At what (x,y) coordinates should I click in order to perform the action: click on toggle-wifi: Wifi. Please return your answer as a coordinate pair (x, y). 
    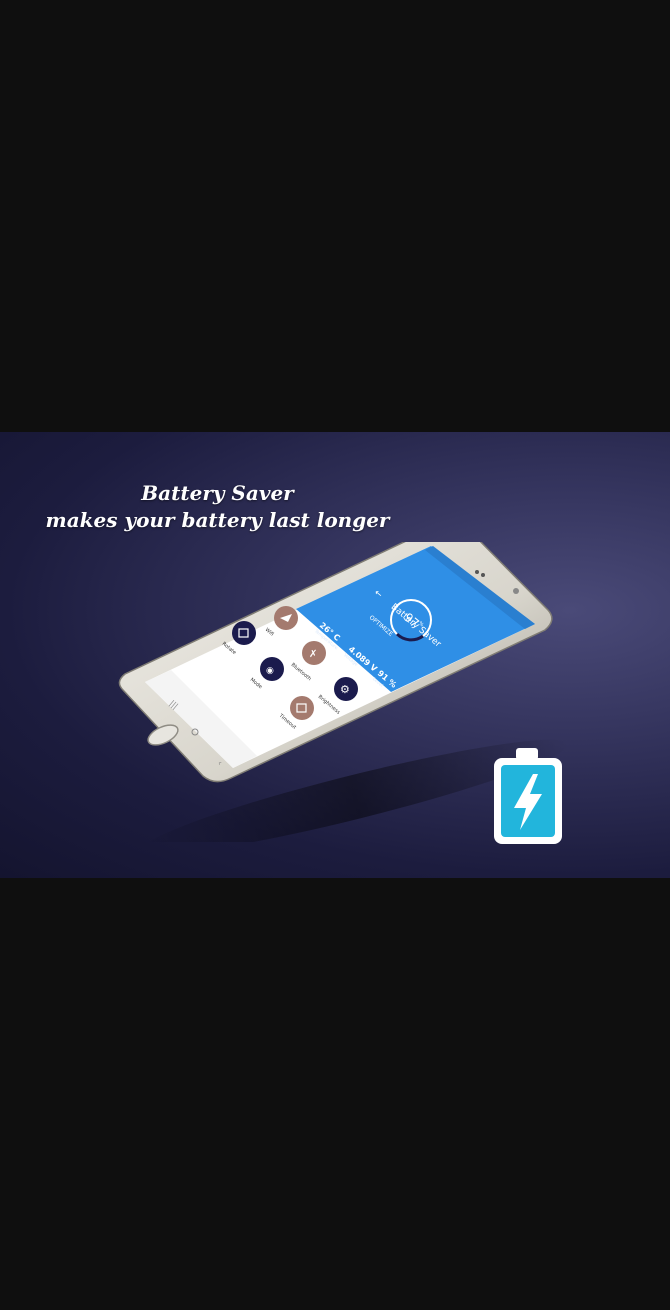
    Looking at the image, I should click on (281, 622).